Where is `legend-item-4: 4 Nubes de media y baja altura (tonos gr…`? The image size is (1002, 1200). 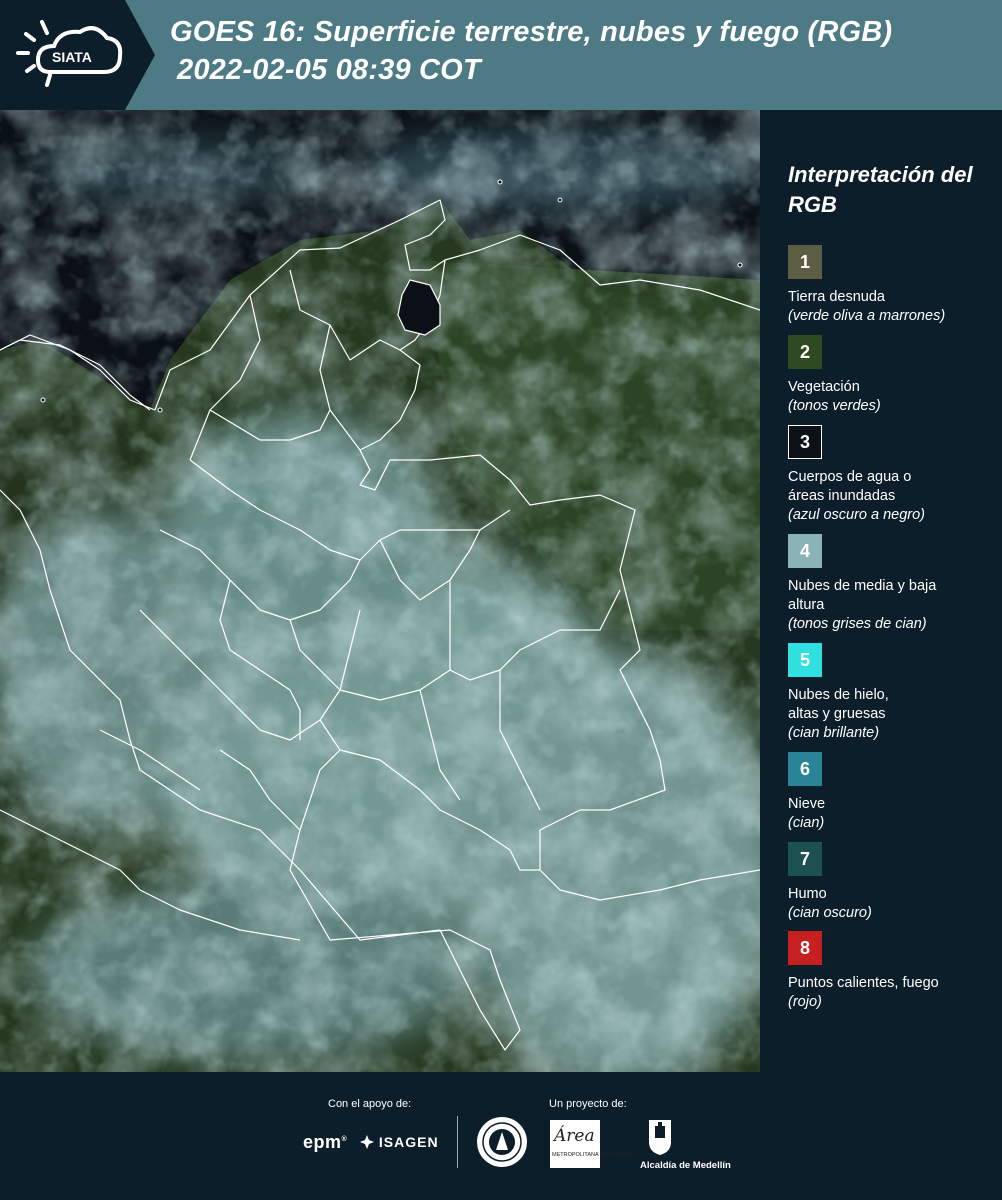 legend-item-4: 4 Nubes de media y baja altura (tonos gr… is located at coordinates (893, 584).